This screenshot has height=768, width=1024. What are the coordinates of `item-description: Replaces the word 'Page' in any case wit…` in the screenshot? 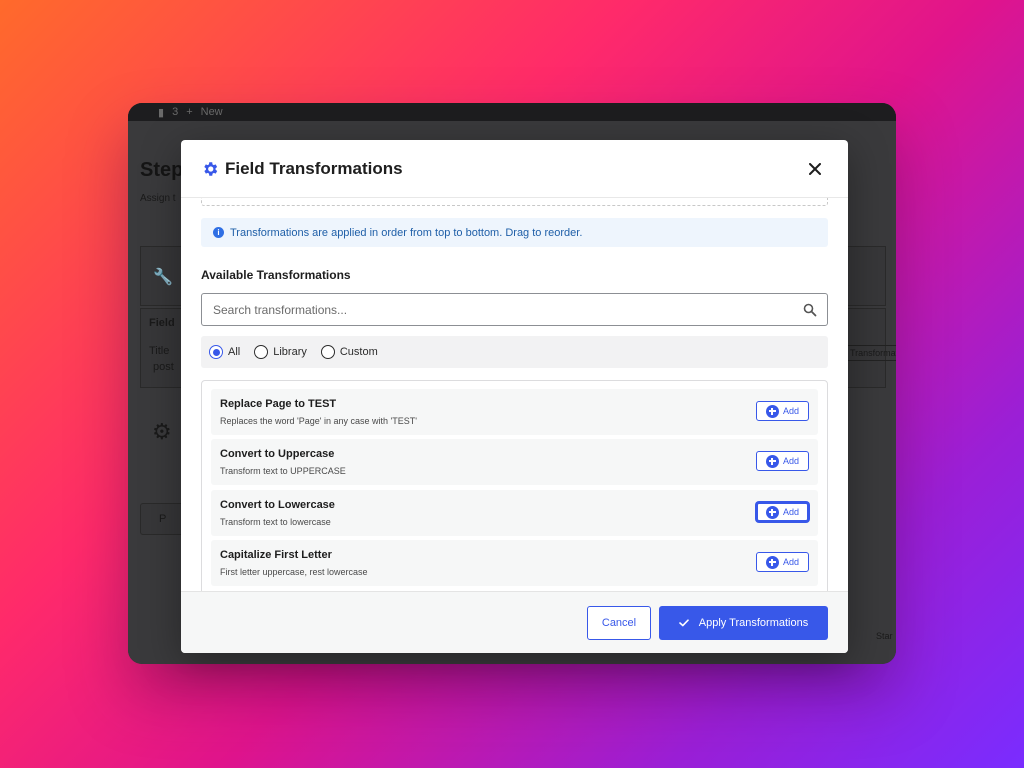 It's located at (318, 421).